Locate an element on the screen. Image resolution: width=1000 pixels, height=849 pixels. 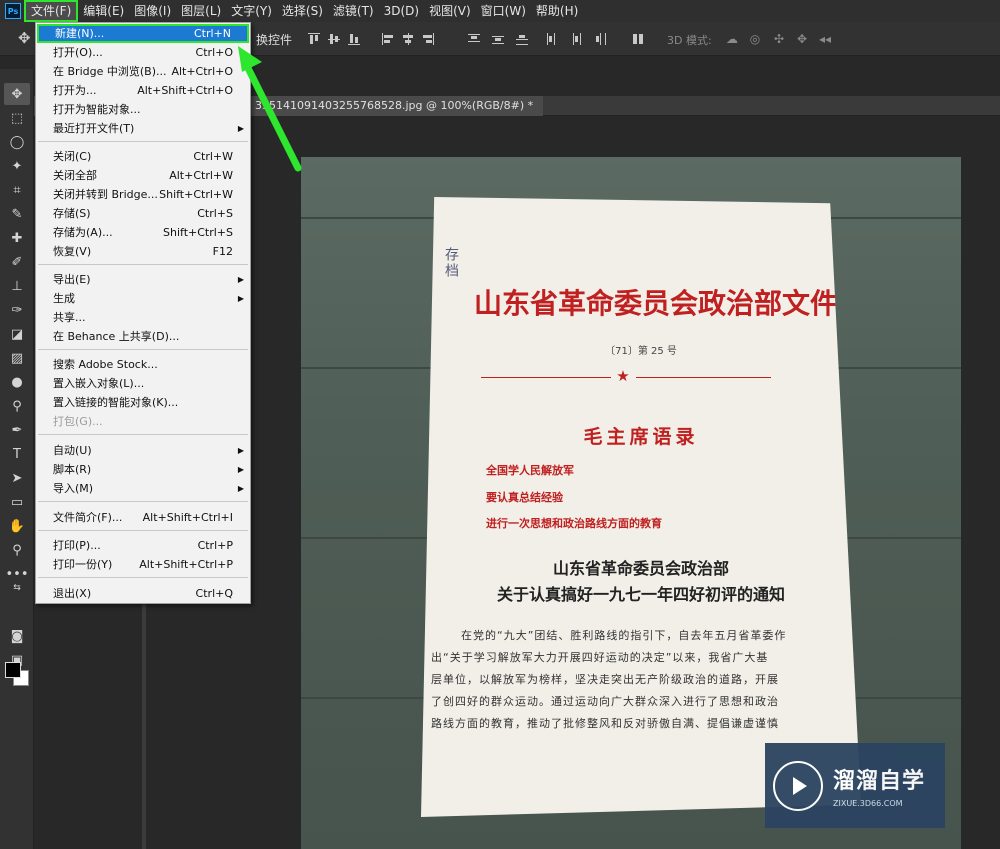
menu-item-shortcut: Shift+Ctrl+S is located at coordinates (198, 232).